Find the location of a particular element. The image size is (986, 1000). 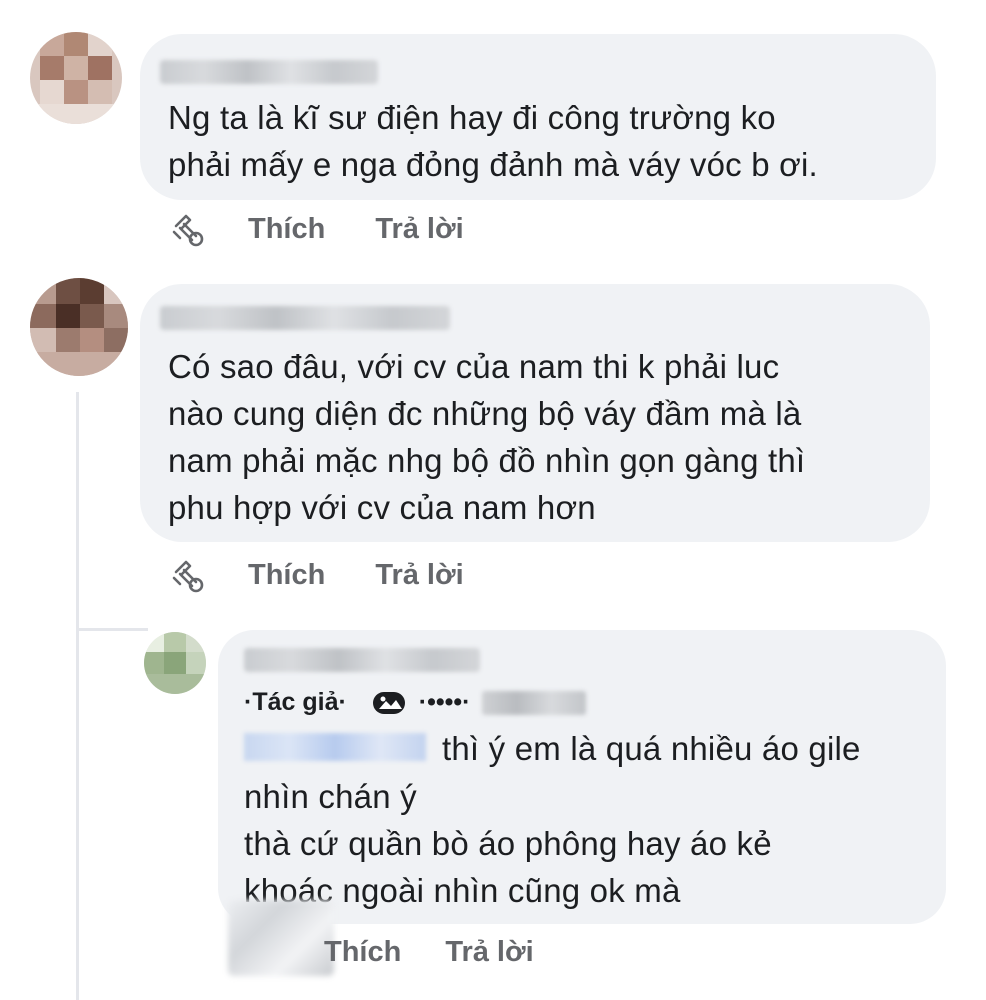

top-fan-badge-icon is located at coordinates (389, 703).